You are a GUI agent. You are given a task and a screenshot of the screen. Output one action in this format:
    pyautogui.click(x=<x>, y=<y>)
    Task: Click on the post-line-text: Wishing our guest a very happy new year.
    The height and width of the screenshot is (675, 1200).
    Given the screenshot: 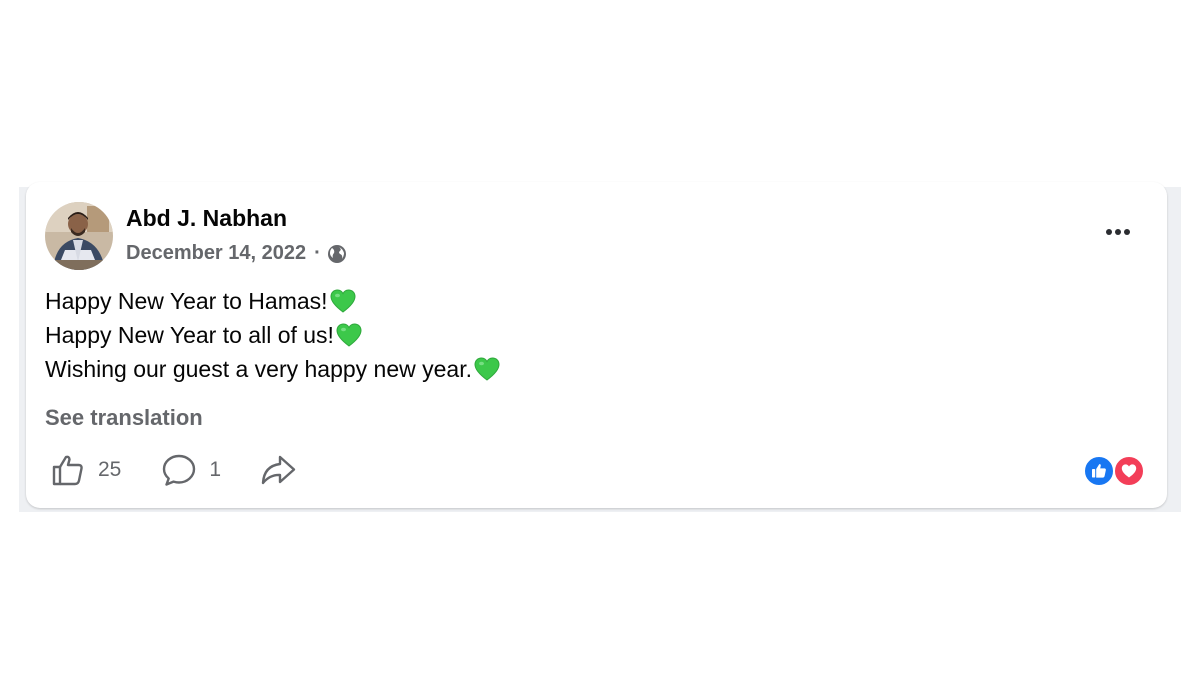 What is the action you would take?
    pyautogui.click(x=259, y=369)
    